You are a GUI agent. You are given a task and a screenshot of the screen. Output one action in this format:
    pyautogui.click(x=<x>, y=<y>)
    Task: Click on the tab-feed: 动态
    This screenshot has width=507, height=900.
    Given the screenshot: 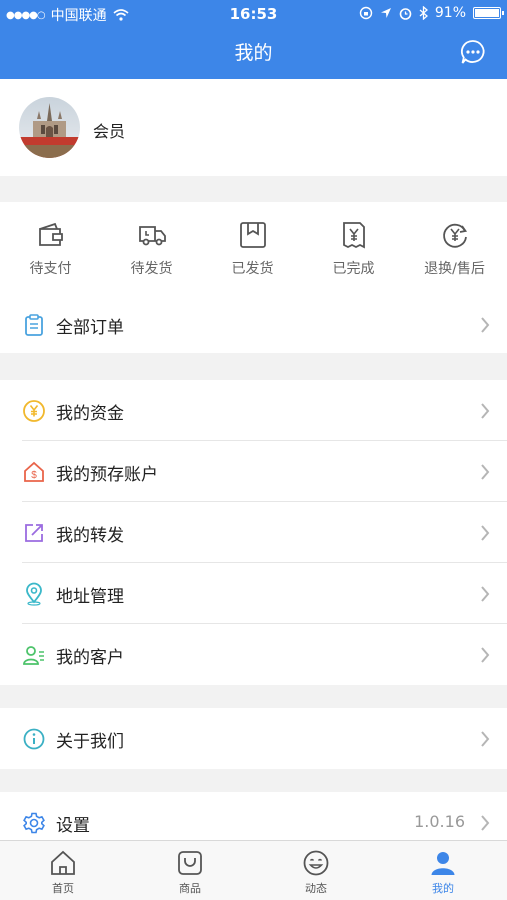 What is the action you would take?
    pyautogui.click(x=316, y=870)
    